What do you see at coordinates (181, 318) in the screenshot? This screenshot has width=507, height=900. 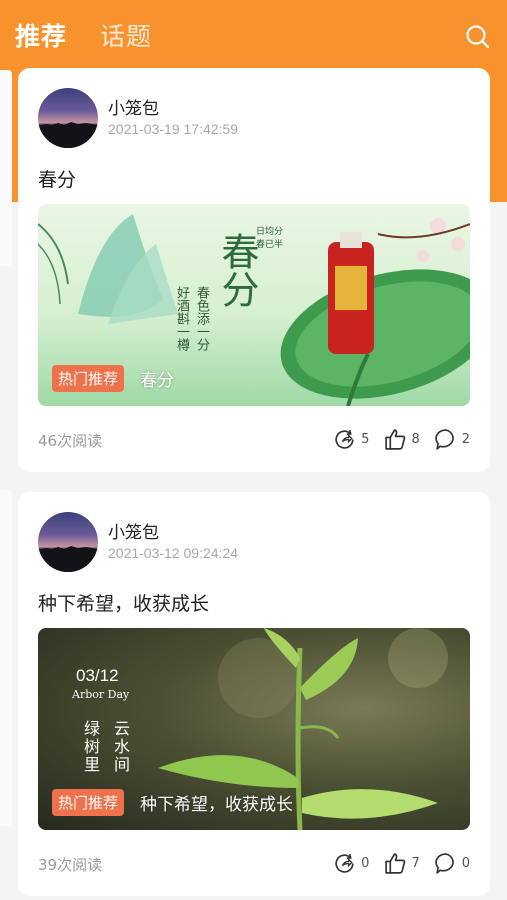 I see `image-poem-line: 好酒斟一樽` at bounding box center [181, 318].